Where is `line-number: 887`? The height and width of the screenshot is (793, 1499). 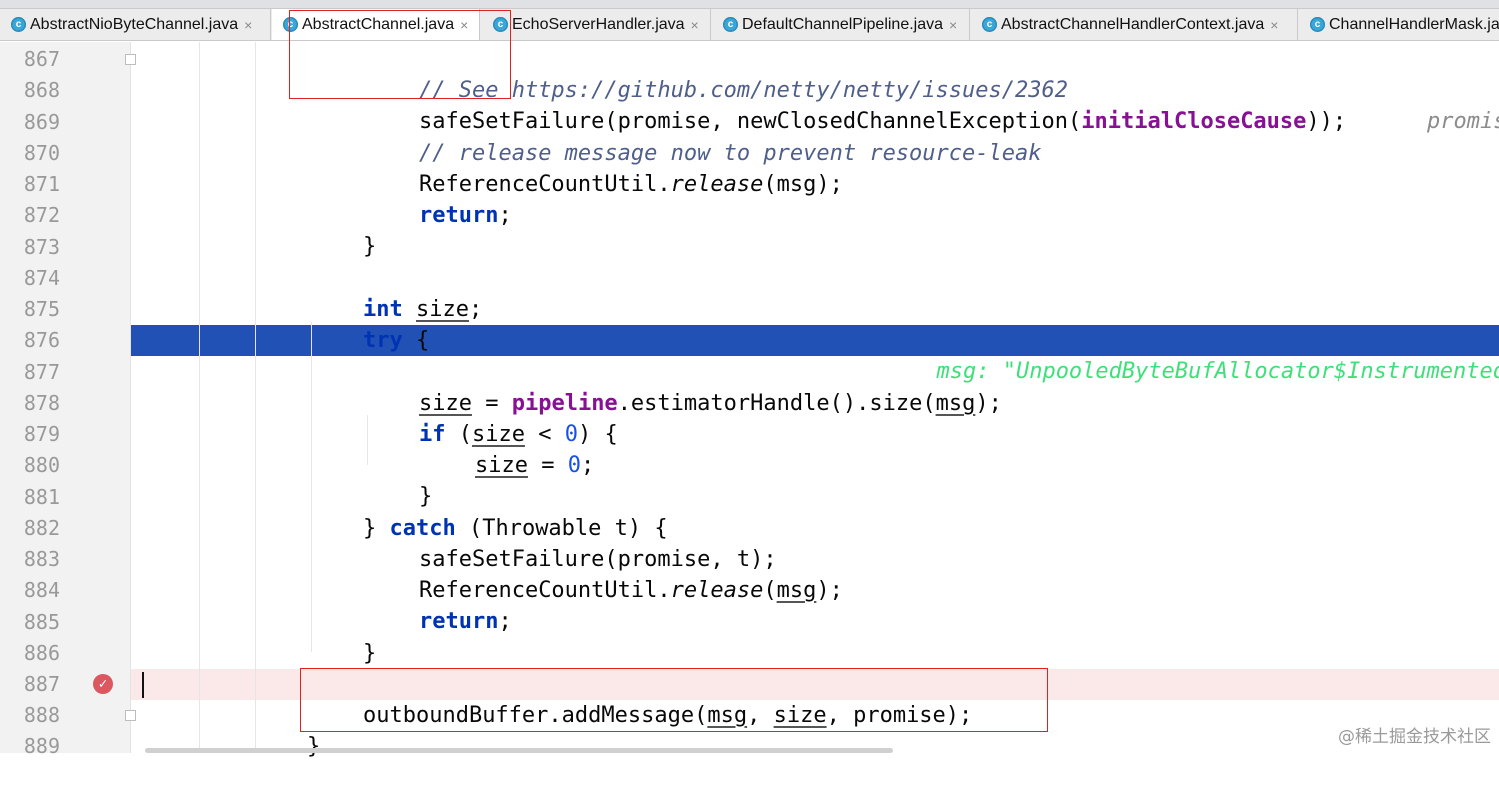
line-number: 887 is located at coordinates (30, 684).